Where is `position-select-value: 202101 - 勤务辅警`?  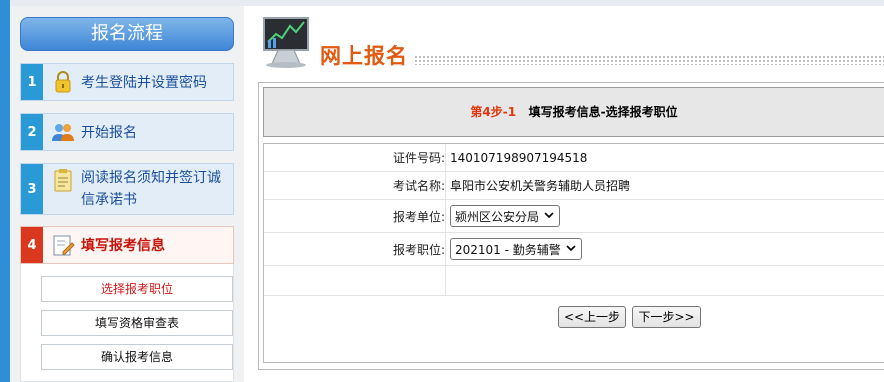
position-select-value: 202101 - 勤务辅警 is located at coordinates (508, 249).